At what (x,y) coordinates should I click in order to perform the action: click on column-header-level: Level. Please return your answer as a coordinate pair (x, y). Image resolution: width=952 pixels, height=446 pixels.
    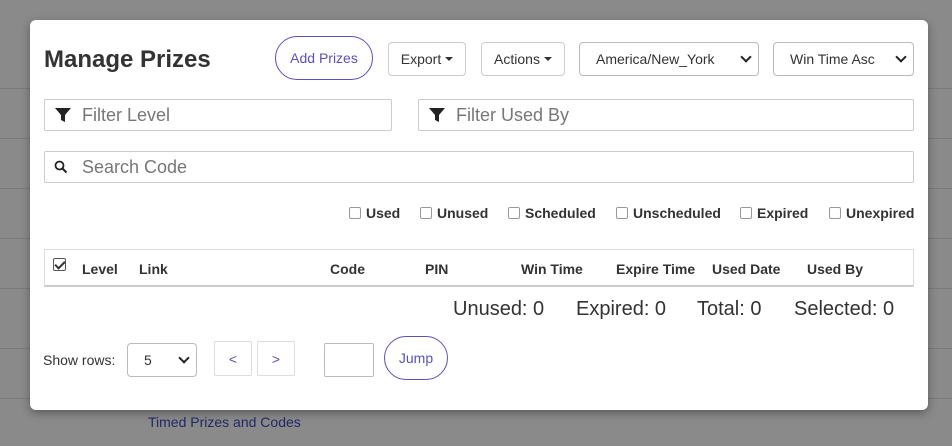
    Looking at the image, I should click on (100, 269).